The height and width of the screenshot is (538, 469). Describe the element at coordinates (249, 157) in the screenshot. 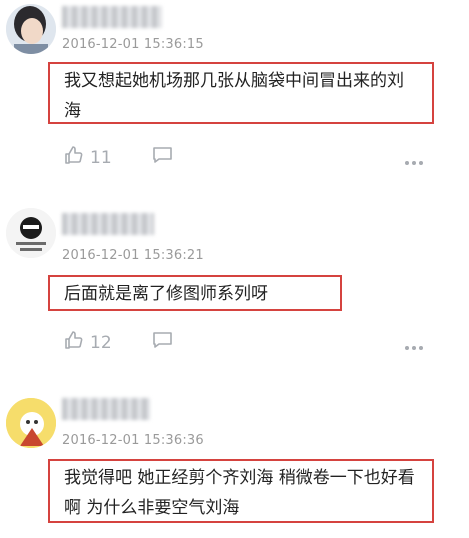

I see `comment-actions: 11` at that location.